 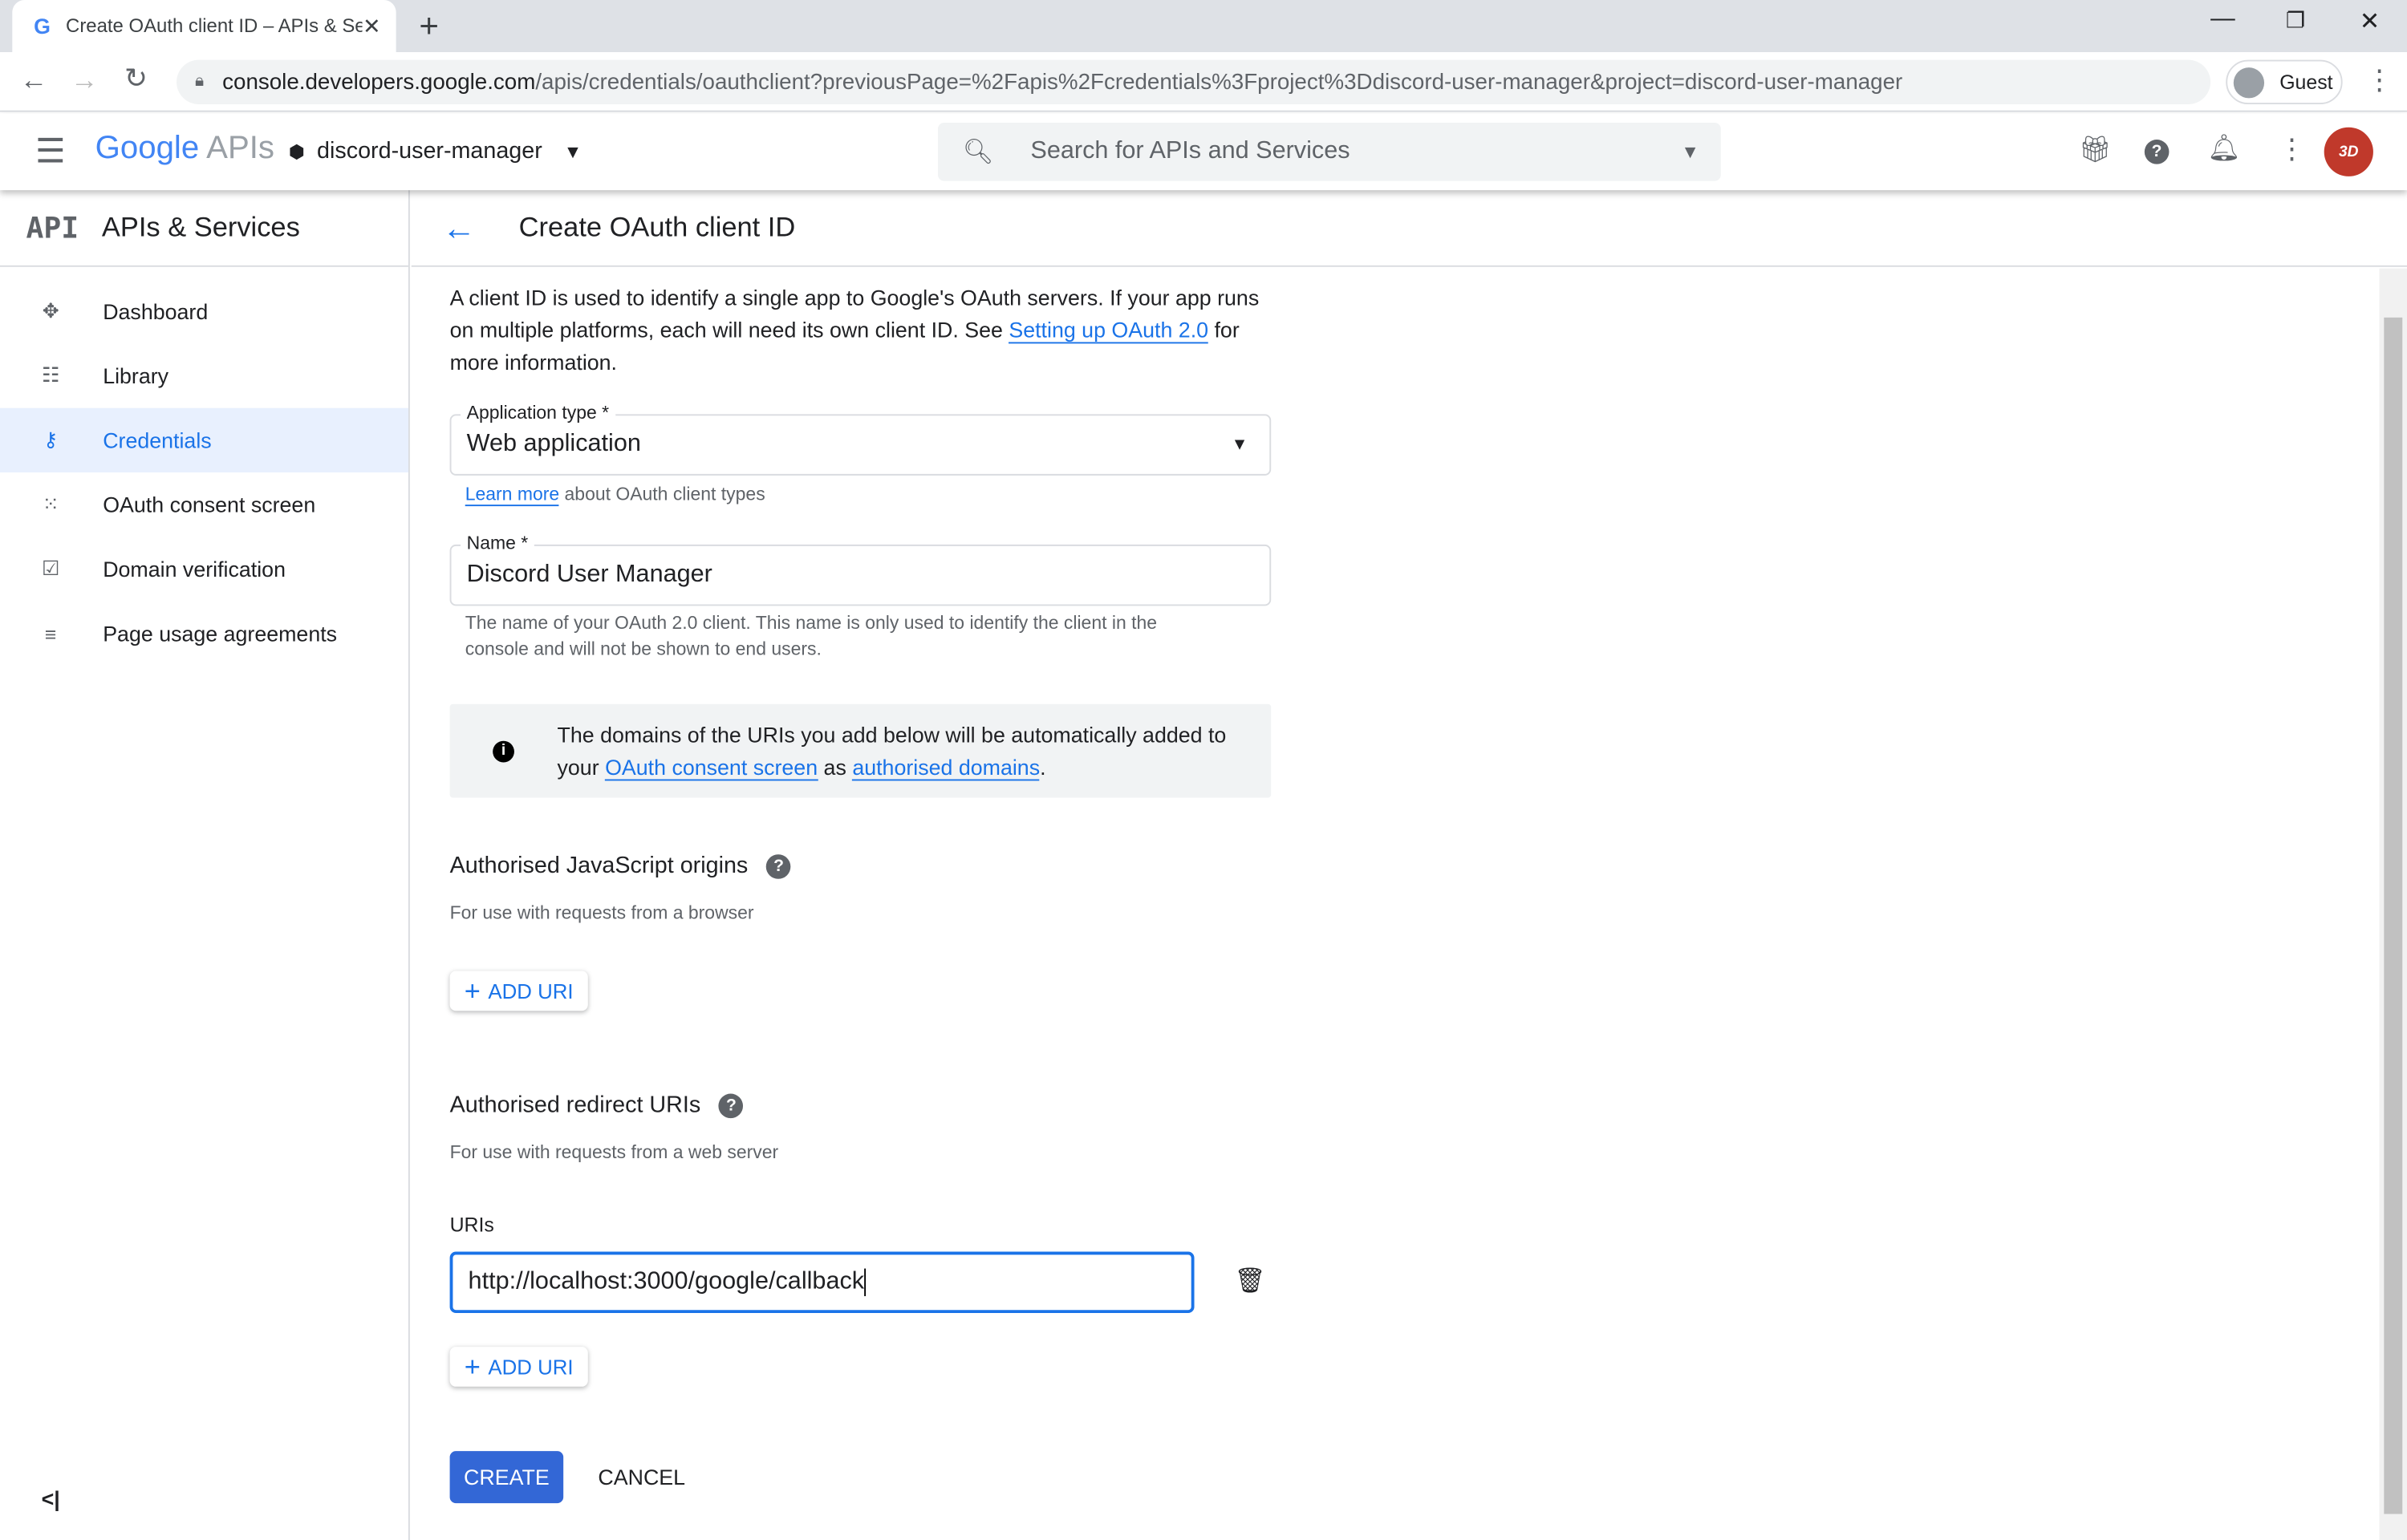 I want to click on consent-icon: ⁙, so click(x=50, y=504).